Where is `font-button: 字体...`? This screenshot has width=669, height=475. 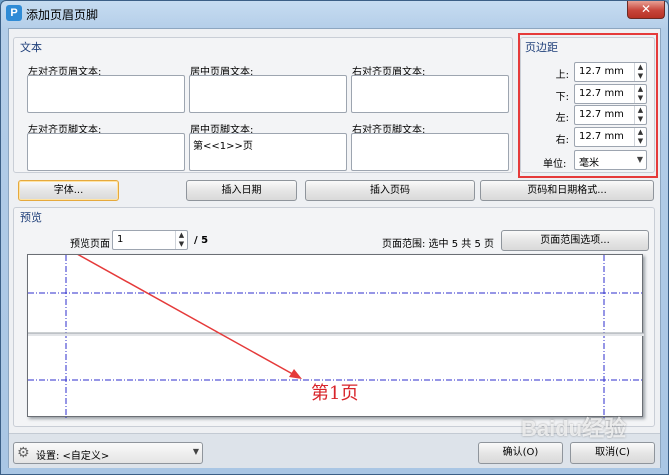
font-button: 字体... is located at coordinates (68, 190).